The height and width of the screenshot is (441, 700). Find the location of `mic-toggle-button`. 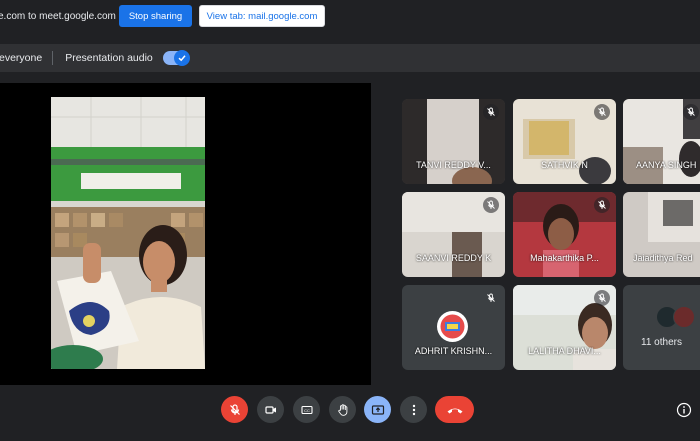

mic-toggle-button is located at coordinates (234, 409).